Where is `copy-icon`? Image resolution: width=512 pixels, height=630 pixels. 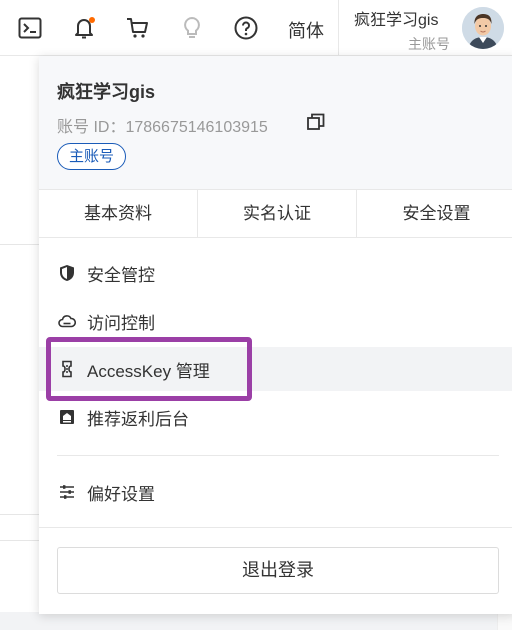
copy-icon is located at coordinates (316, 122).